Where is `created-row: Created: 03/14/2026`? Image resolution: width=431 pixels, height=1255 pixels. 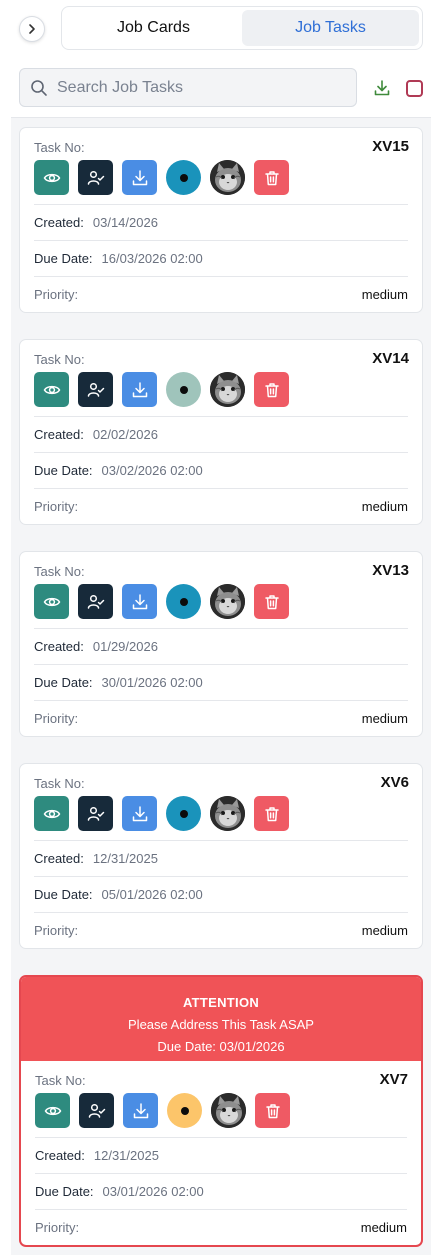 created-row: Created: 03/14/2026 is located at coordinates (221, 222).